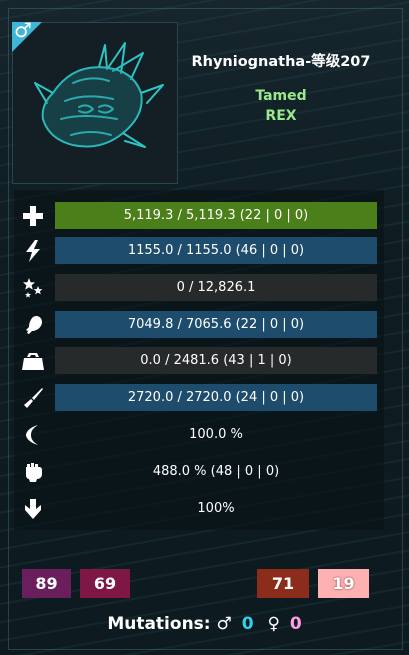  What do you see at coordinates (46, 583) in the screenshot?
I see `color-counter-1: 89` at bounding box center [46, 583].